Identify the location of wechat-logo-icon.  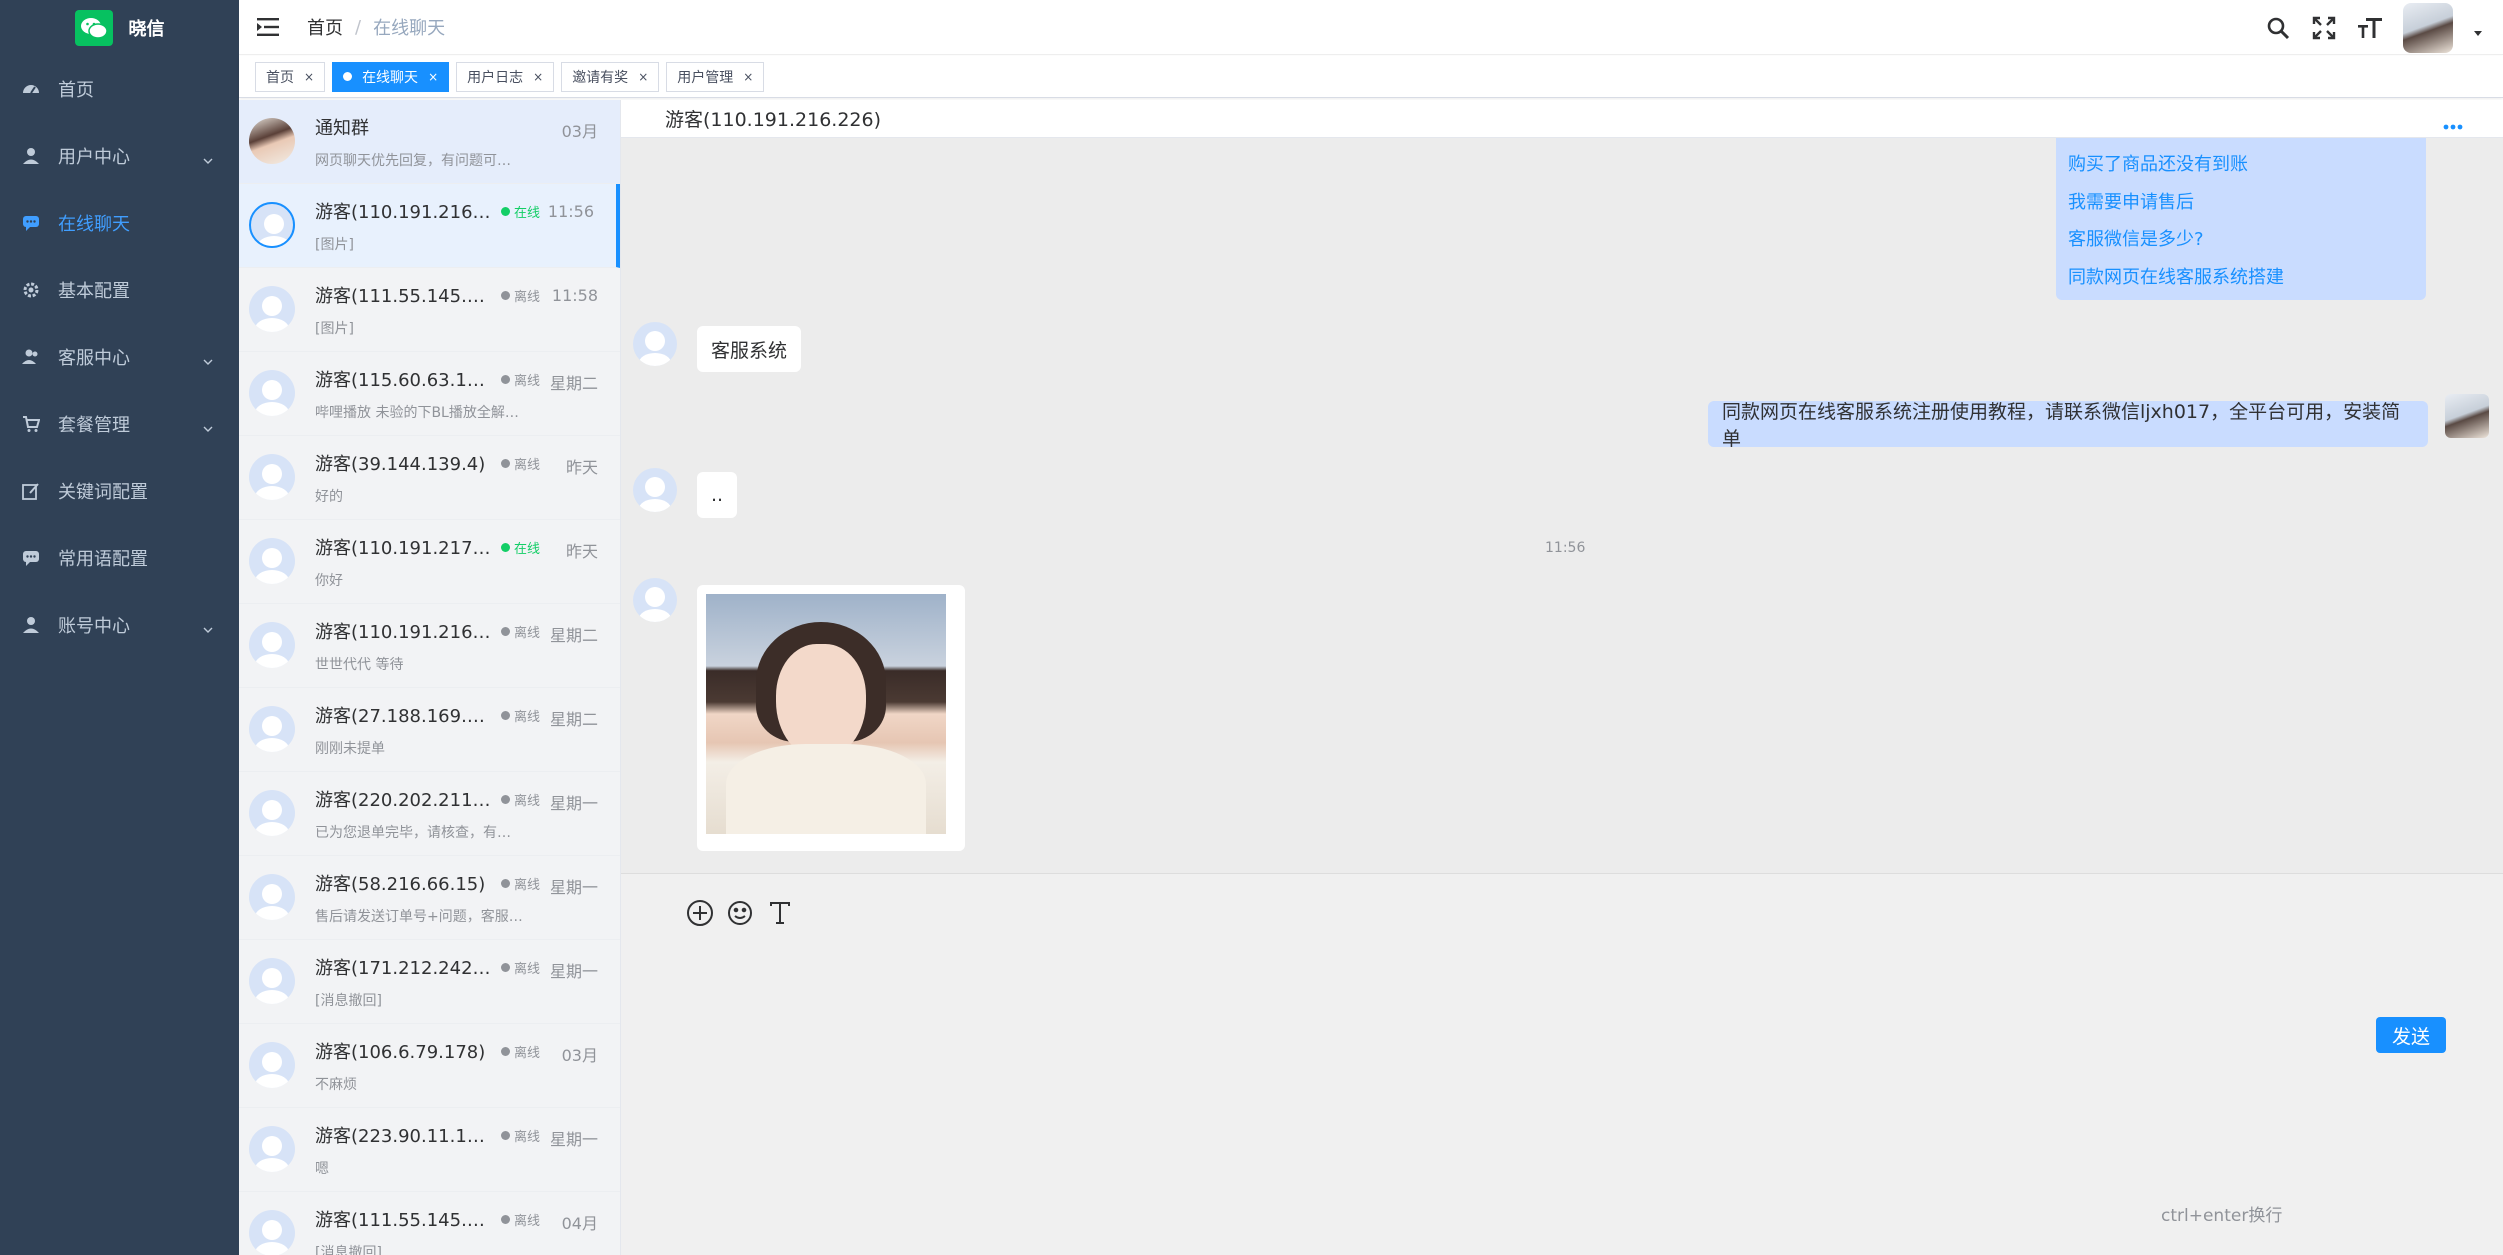
(93, 27).